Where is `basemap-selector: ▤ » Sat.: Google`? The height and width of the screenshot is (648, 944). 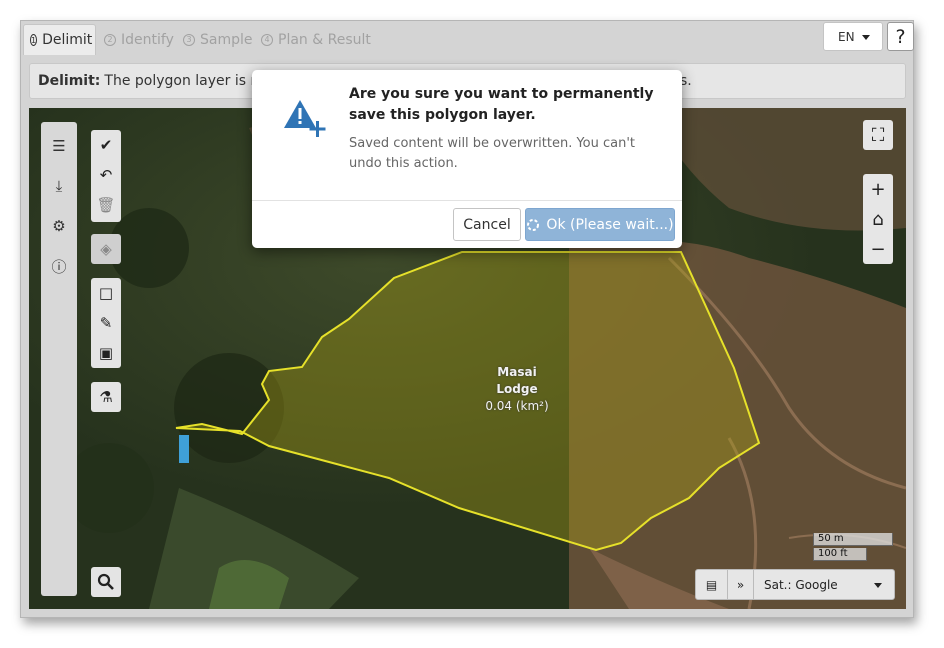 basemap-selector: ▤ » Sat.: Google is located at coordinates (795, 584).